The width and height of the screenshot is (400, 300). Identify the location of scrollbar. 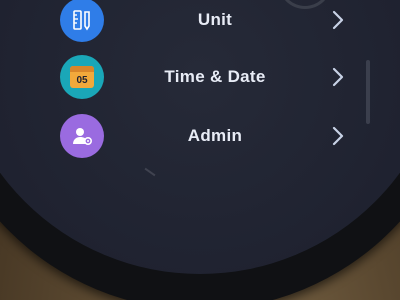
(368, 92).